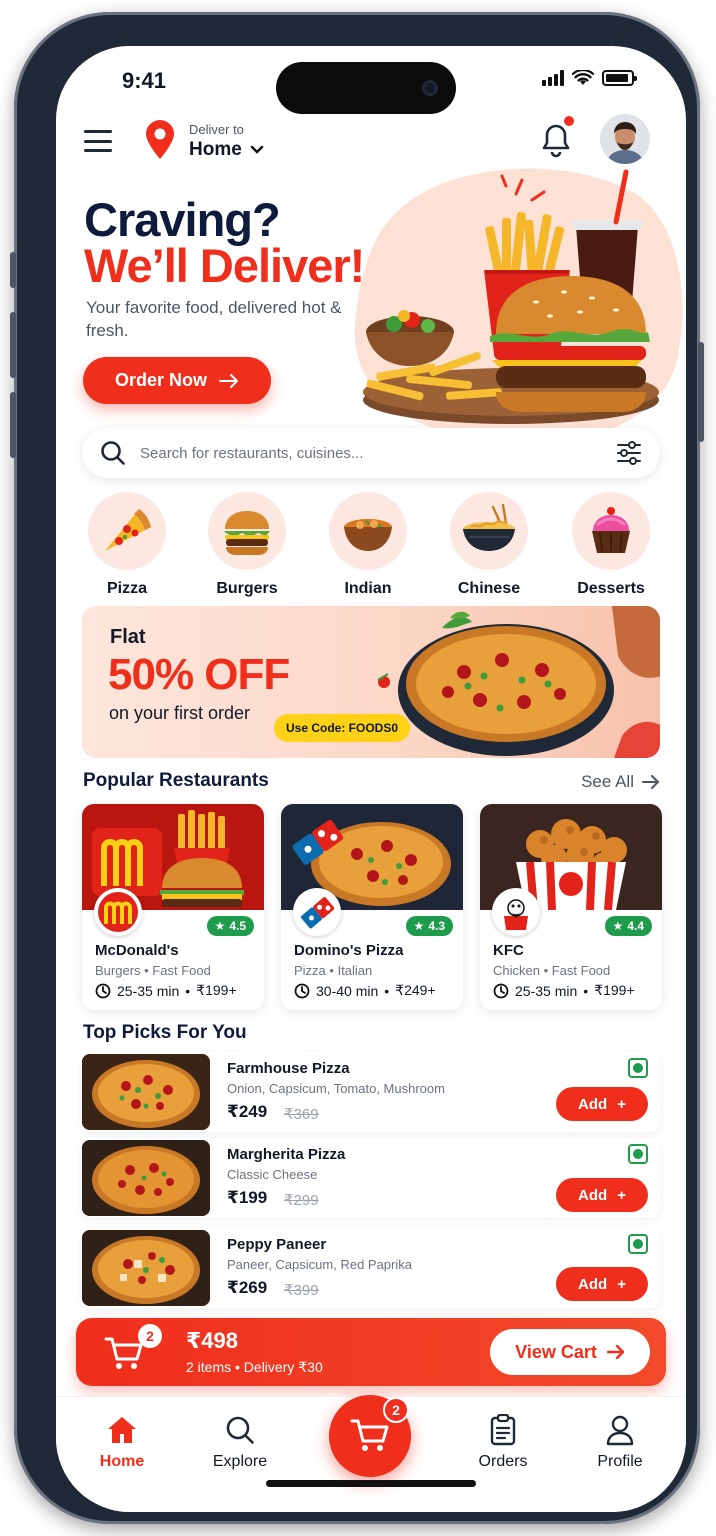  Describe the element at coordinates (371, 1483) in the screenshot. I see `home-indicator` at that location.